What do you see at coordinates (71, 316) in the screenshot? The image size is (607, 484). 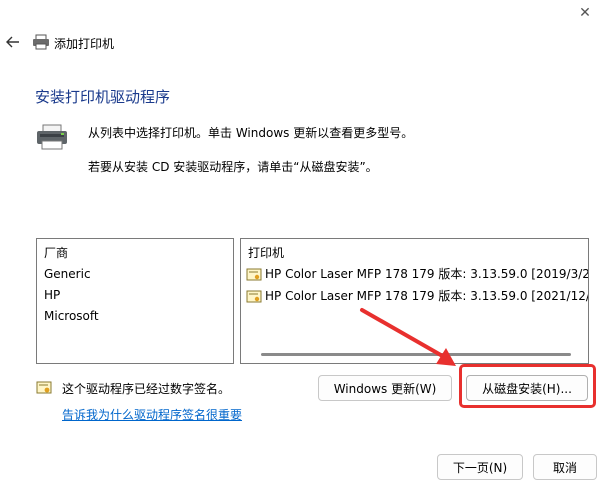 I see `list-item-microsoft: Microsoft` at bounding box center [71, 316].